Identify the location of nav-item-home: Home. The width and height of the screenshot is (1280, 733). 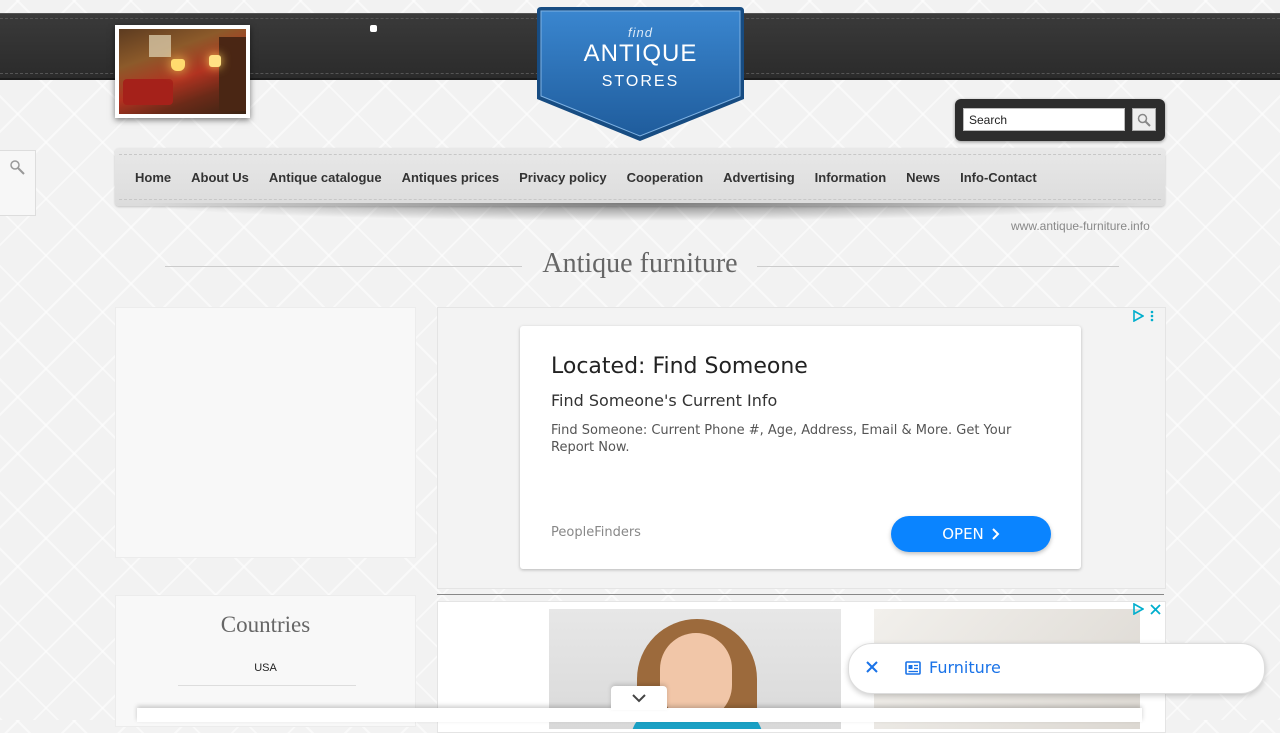
(153, 177).